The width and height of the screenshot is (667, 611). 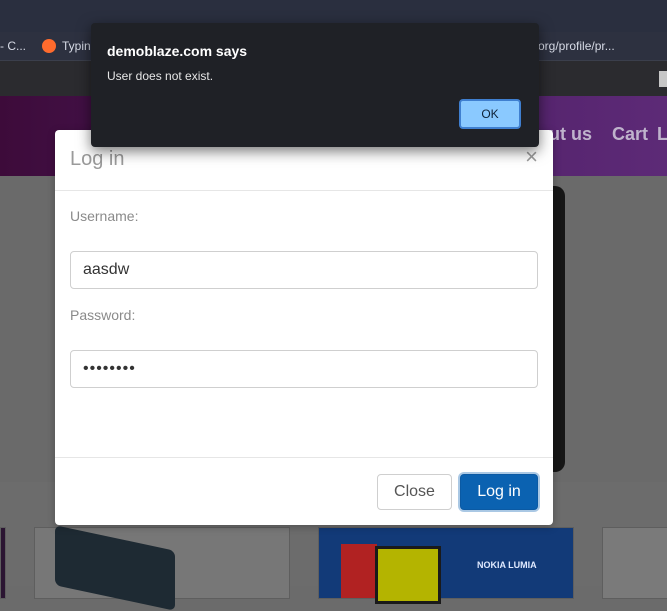 I want to click on close-button: Close, so click(x=414, y=492).